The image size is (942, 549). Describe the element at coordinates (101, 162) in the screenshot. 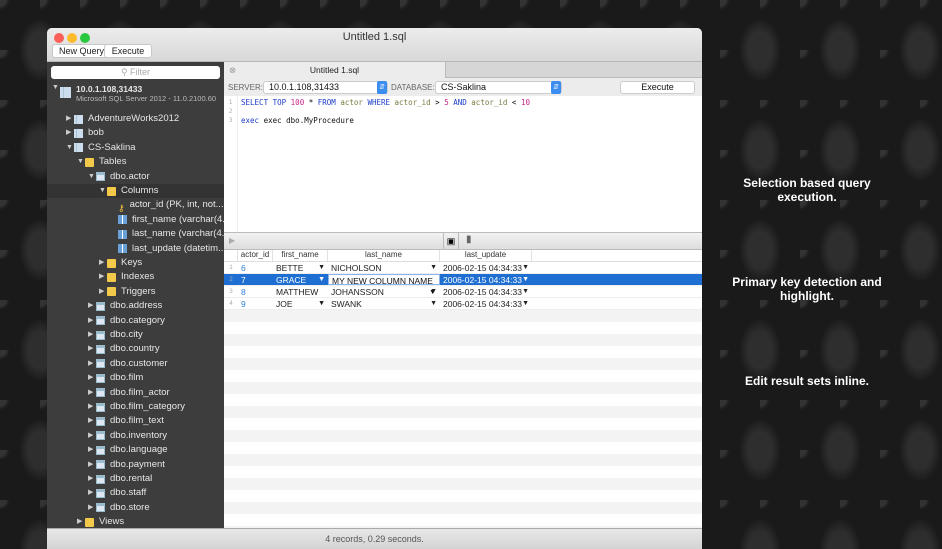

I see `tree-item: ▼ Tables` at that location.